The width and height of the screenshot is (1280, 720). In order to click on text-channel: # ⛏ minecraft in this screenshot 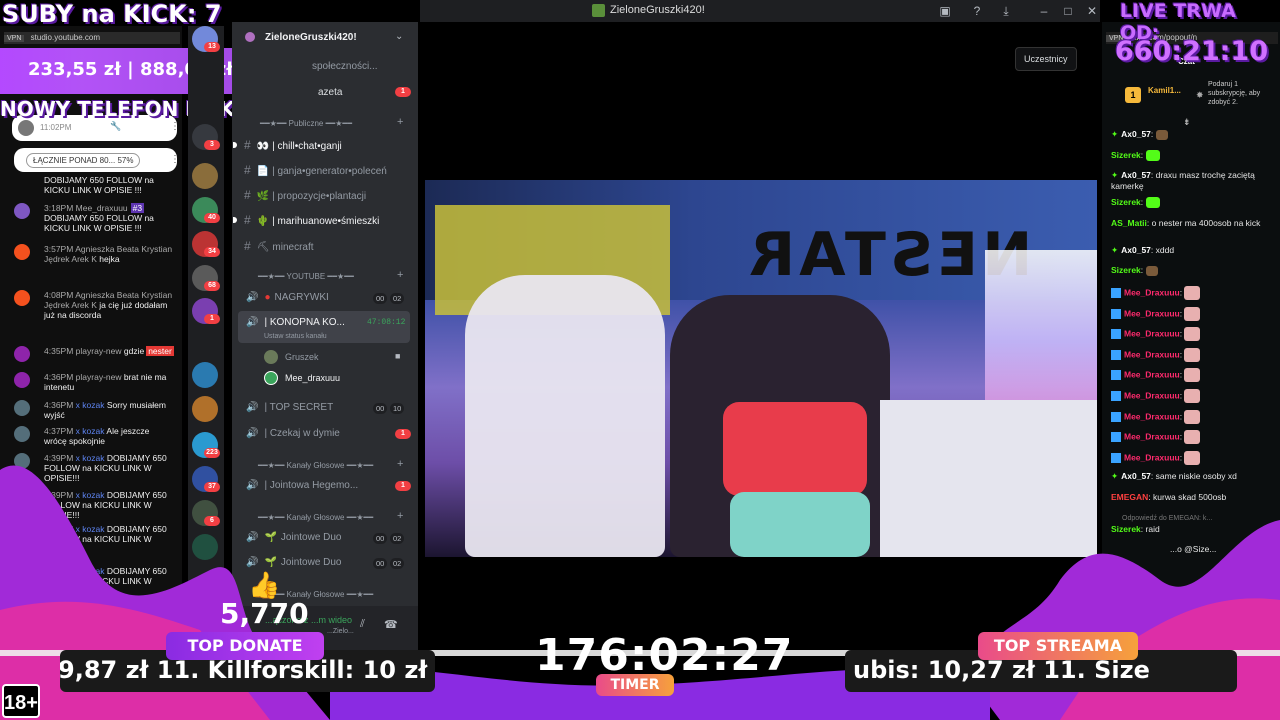, I will do `click(279, 246)`.